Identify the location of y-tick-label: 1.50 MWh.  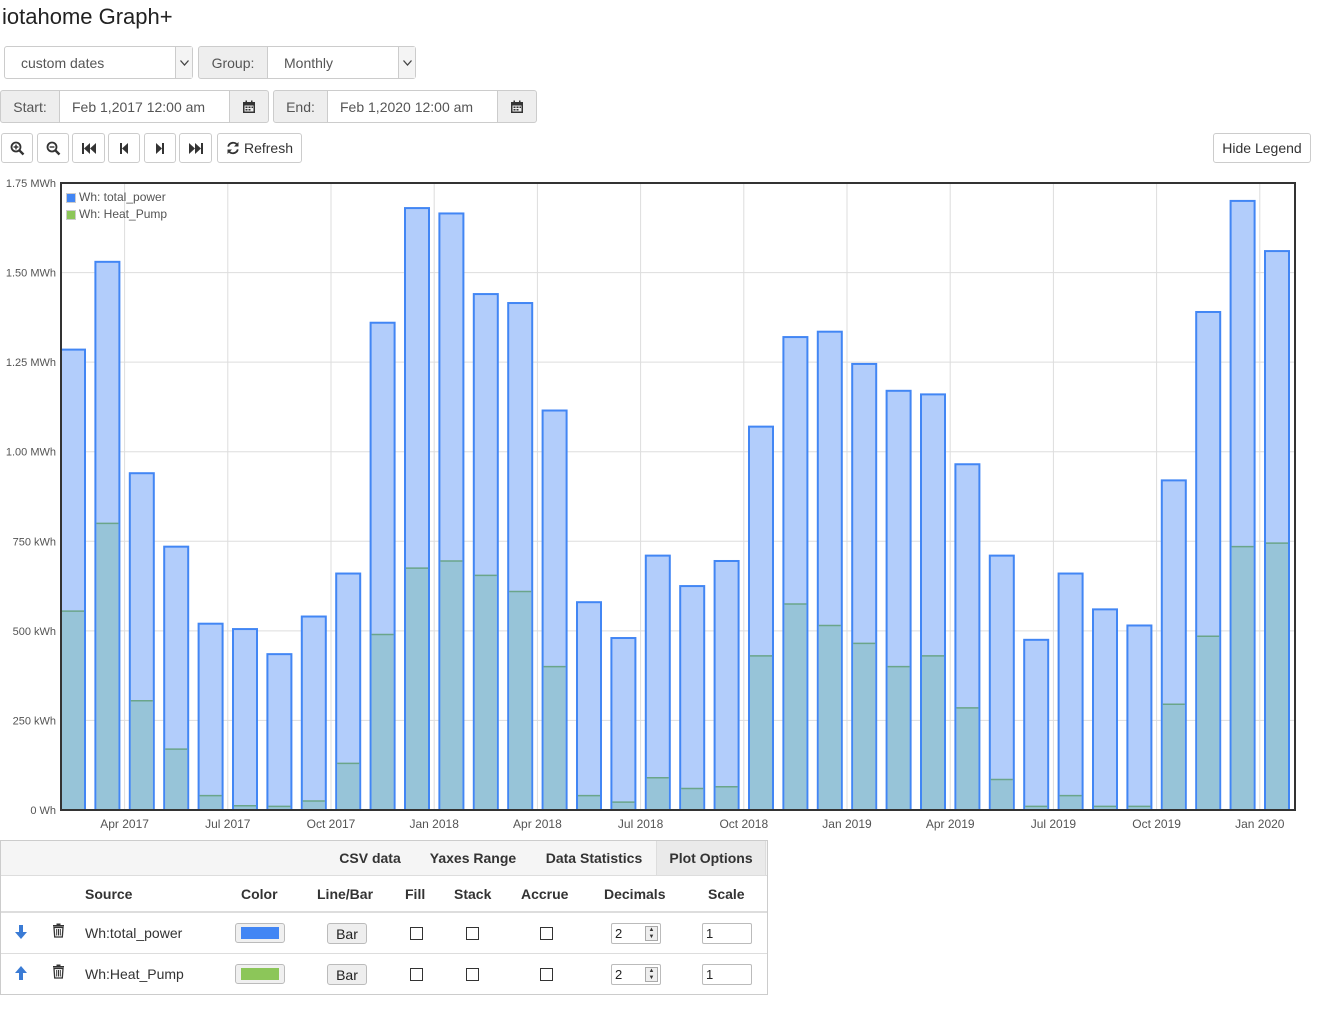
(31, 274).